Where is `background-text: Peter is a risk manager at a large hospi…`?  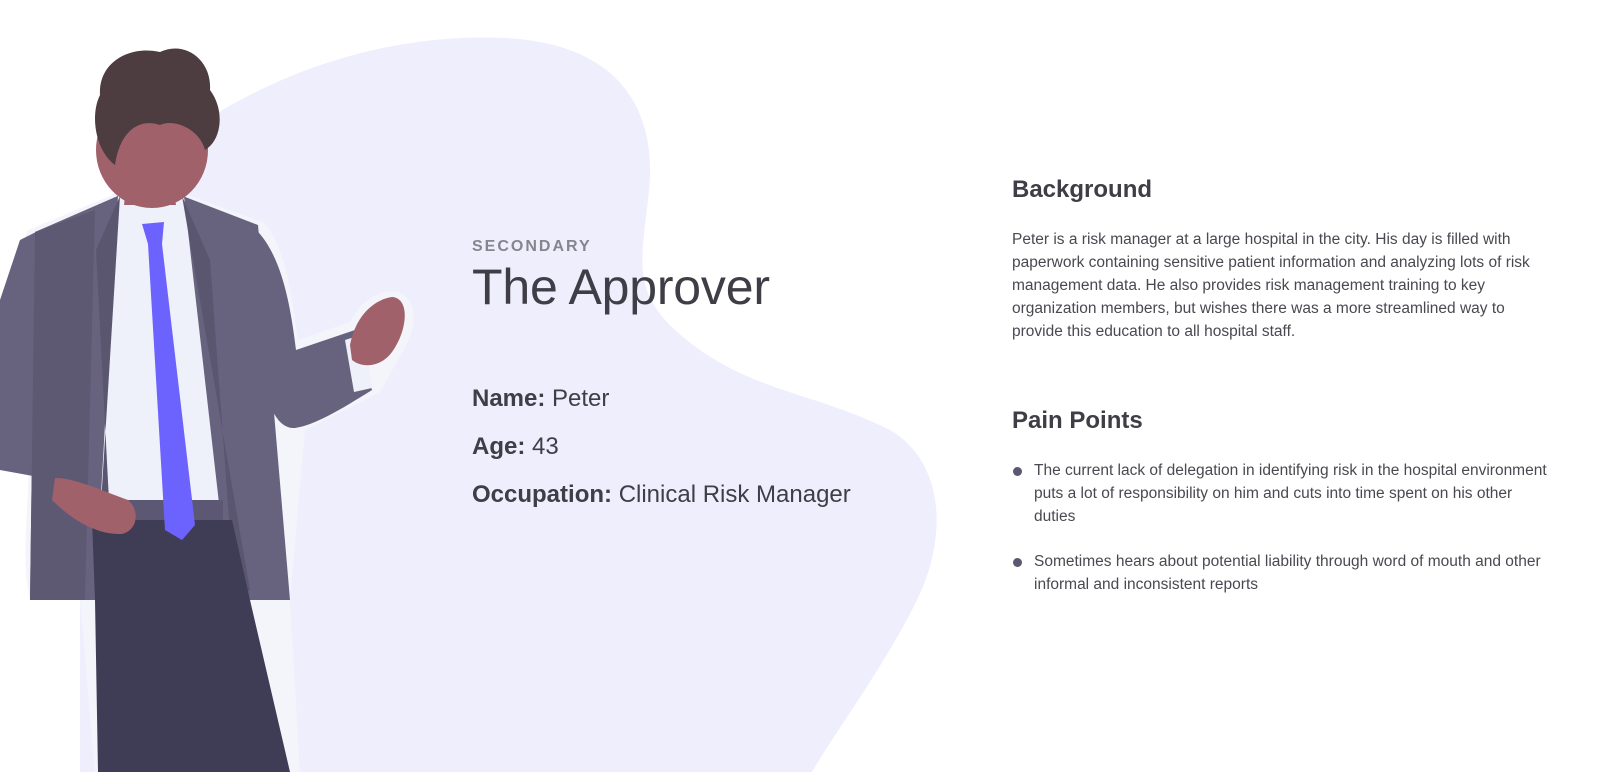 background-text: Peter is a risk manager at a large hospi… is located at coordinates (1271, 285).